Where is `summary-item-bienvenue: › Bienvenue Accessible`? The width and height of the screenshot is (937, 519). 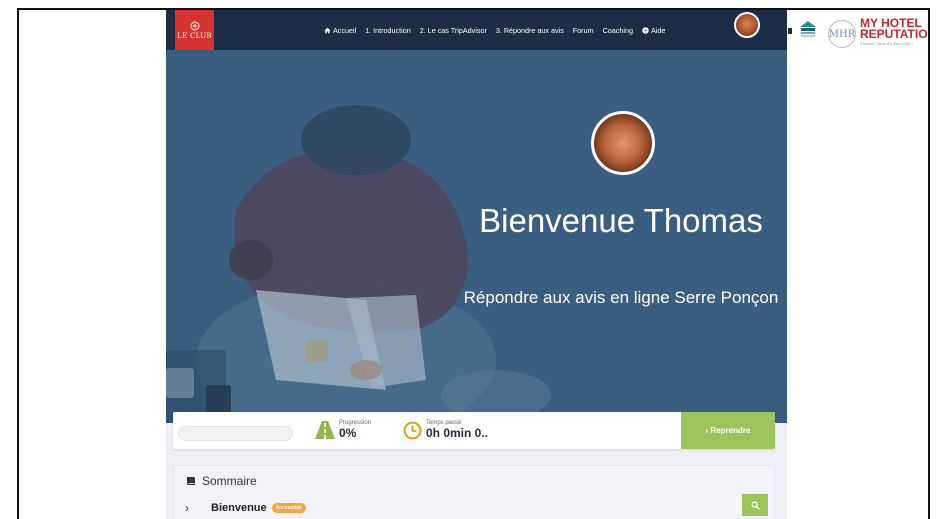
summary-item-bienvenue: › Bienvenue Accessible is located at coordinates (474, 506).